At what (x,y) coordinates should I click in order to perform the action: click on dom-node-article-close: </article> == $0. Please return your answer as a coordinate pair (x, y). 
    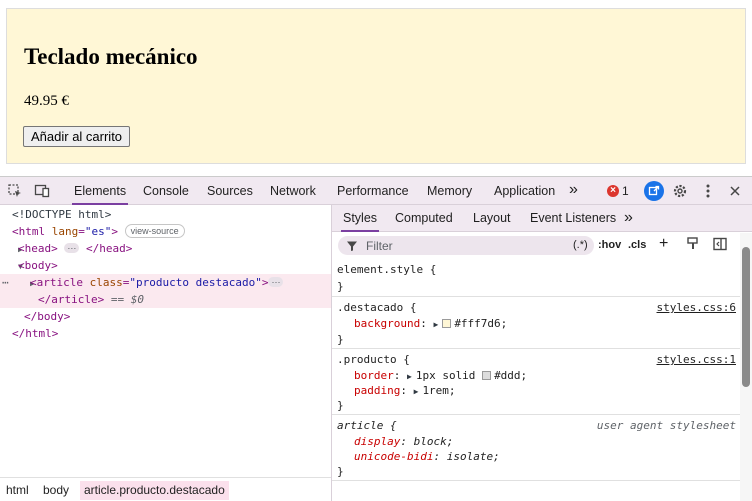
    Looking at the image, I should click on (165, 299).